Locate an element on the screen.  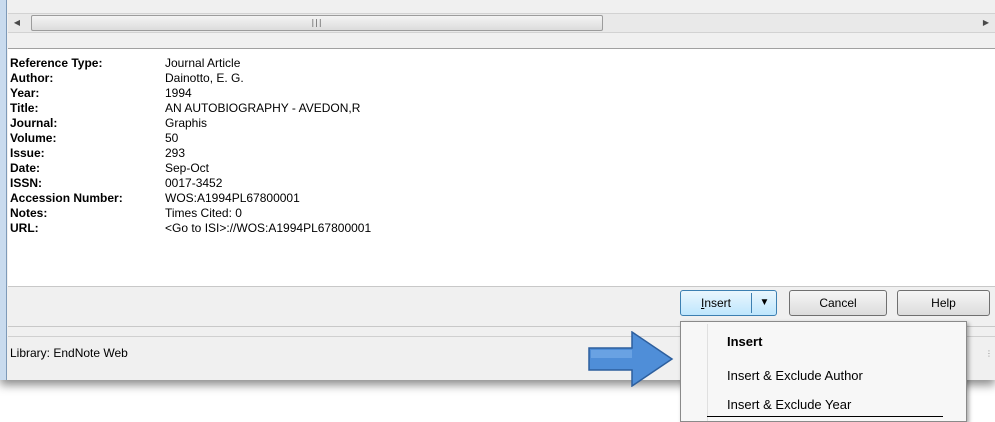
pointer-arrow-icon is located at coordinates (631, 359).